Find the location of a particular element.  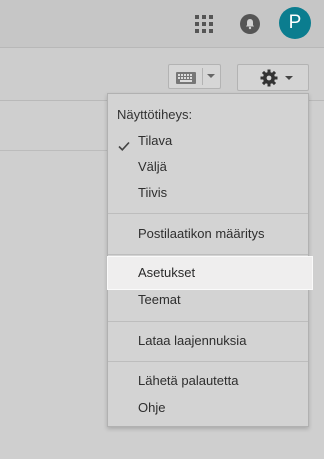

menu-item-extensions: Lataa laajennuksia is located at coordinates (208, 341).